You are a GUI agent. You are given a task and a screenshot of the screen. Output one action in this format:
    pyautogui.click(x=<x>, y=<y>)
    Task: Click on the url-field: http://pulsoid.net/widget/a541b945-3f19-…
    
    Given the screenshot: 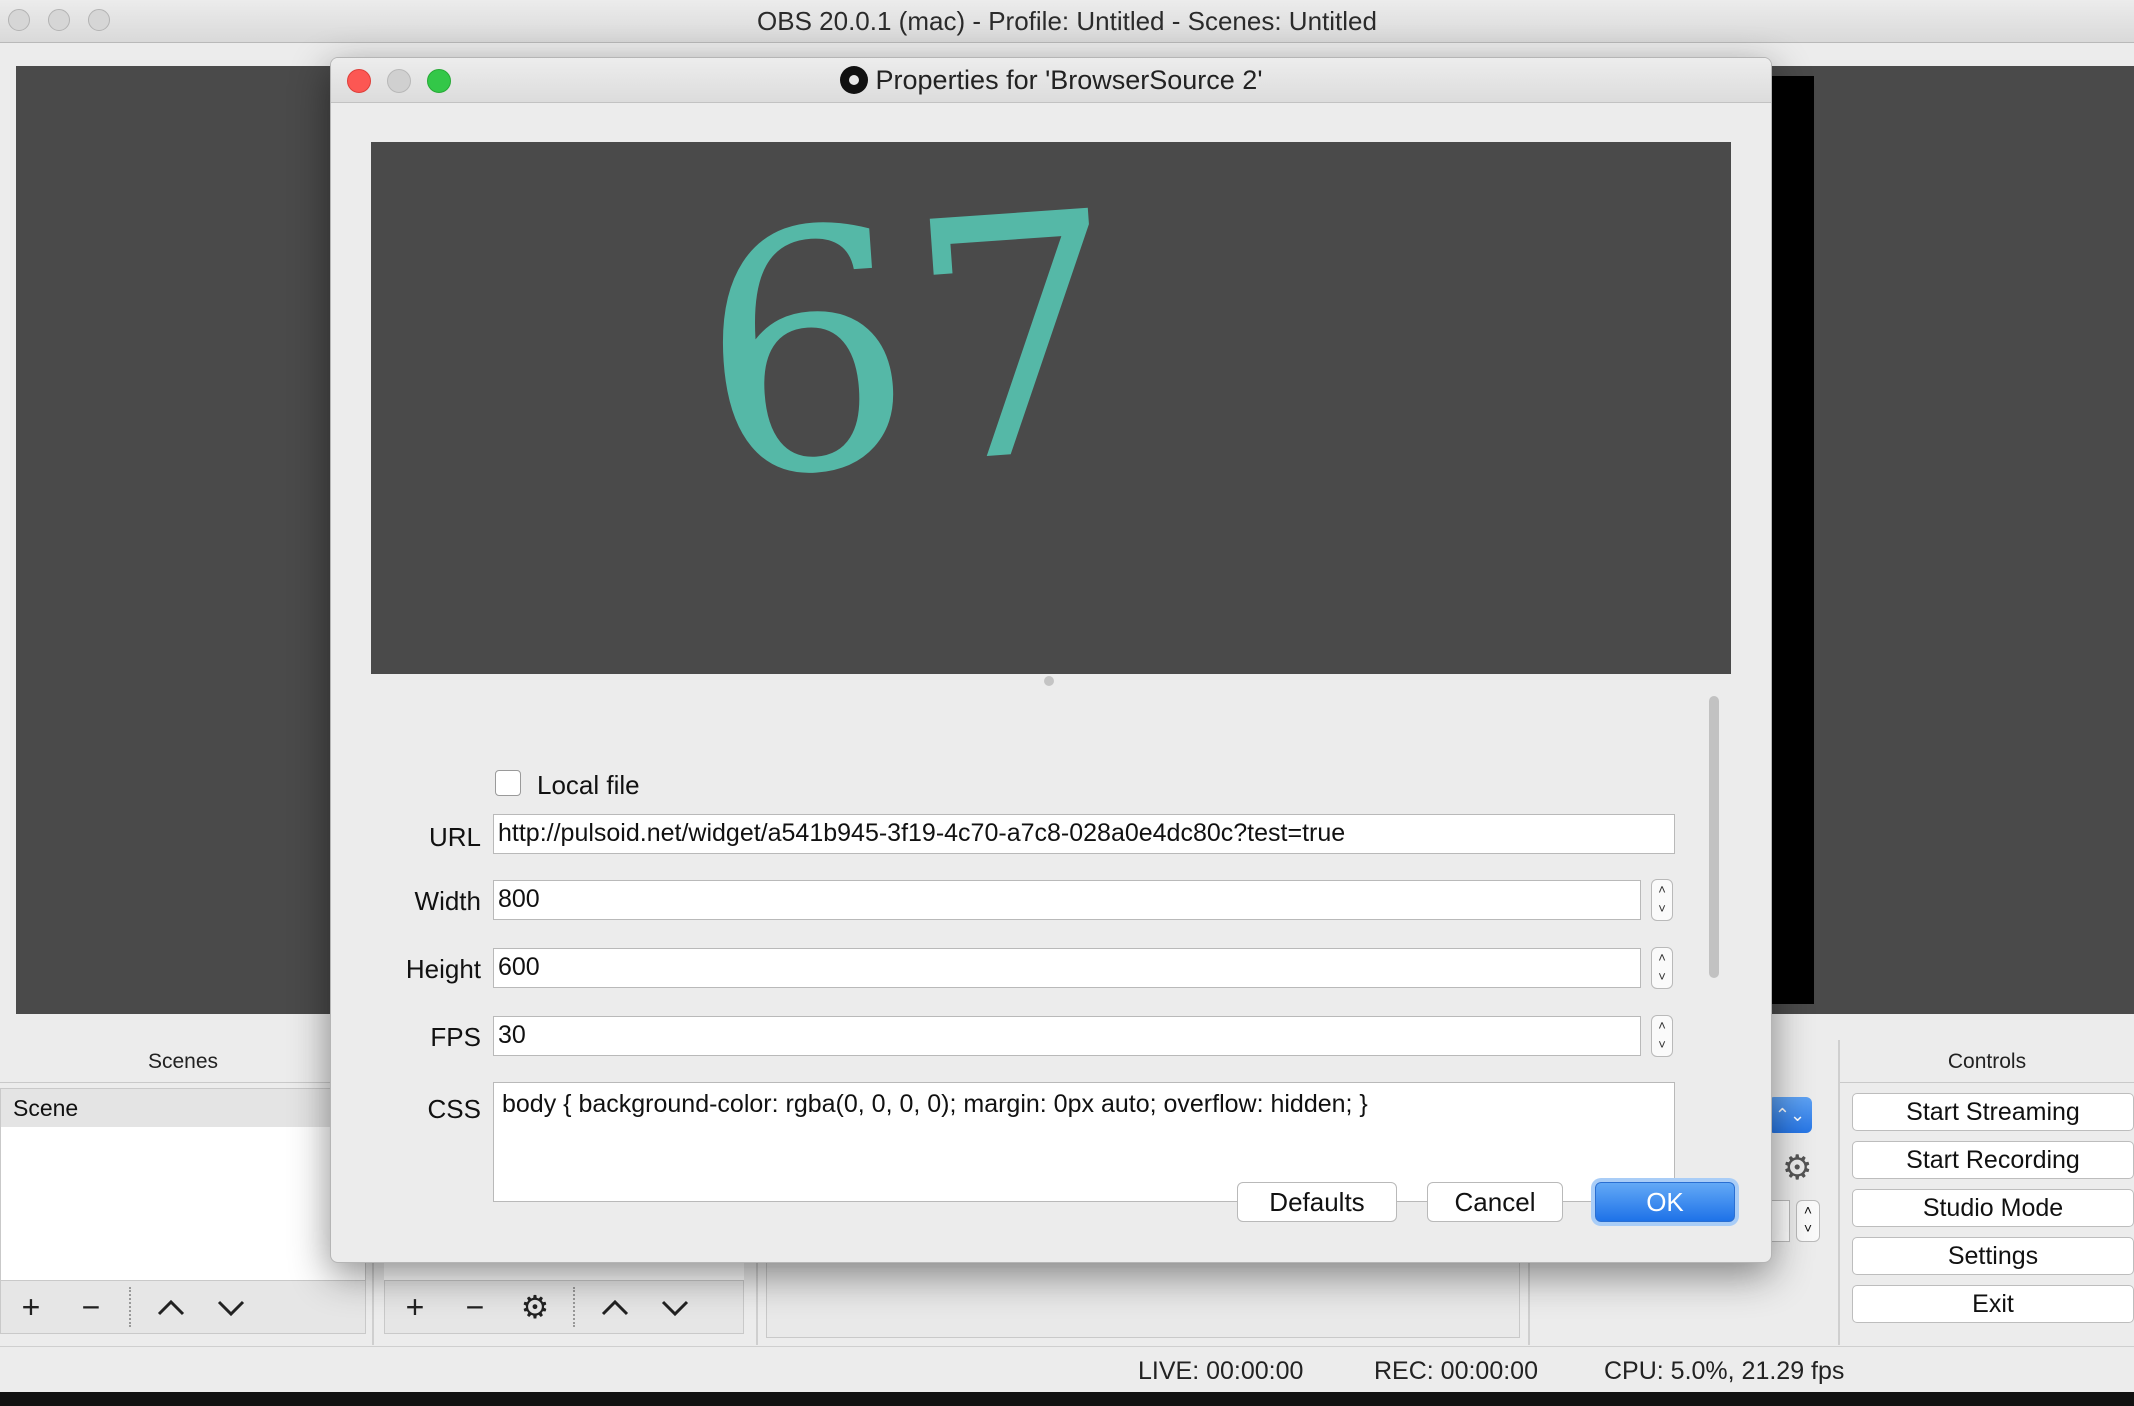 What is the action you would take?
    pyautogui.click(x=1084, y=834)
    